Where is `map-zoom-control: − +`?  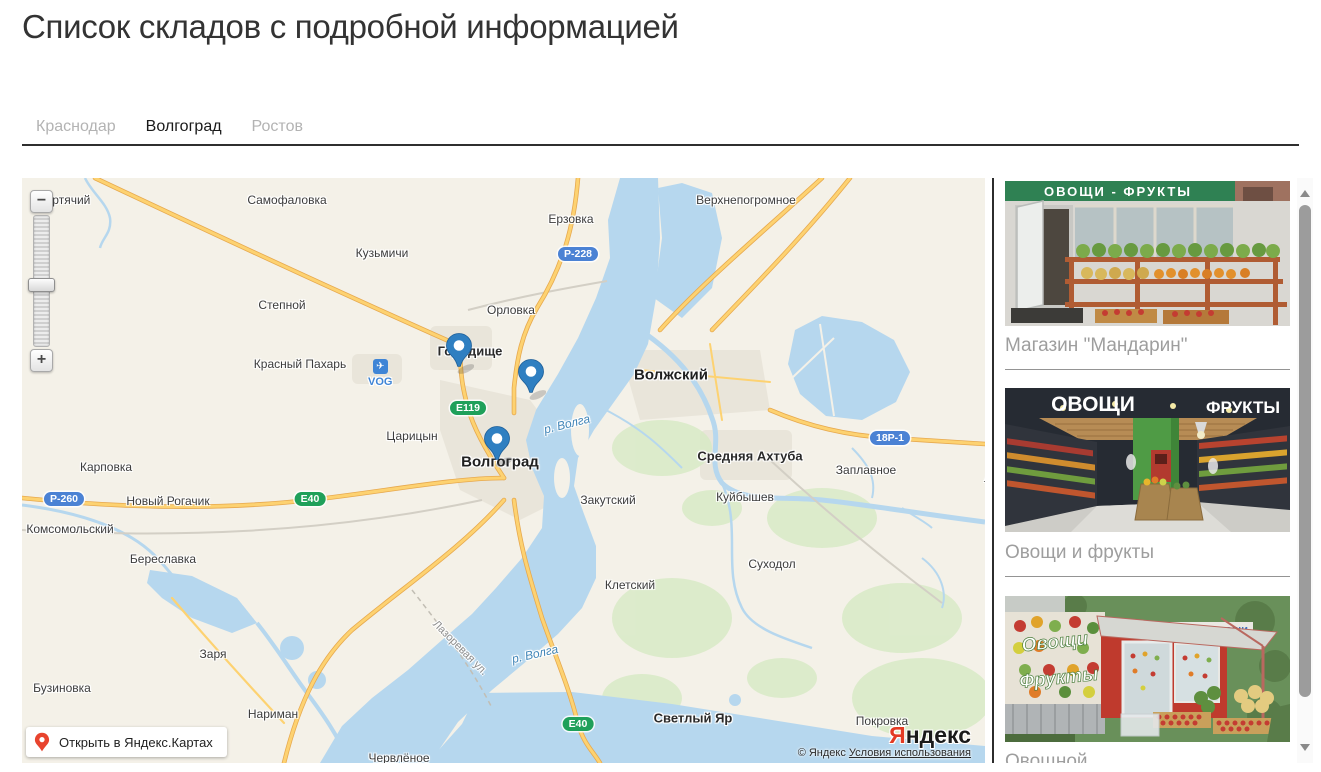 map-zoom-control: − + is located at coordinates (43, 281).